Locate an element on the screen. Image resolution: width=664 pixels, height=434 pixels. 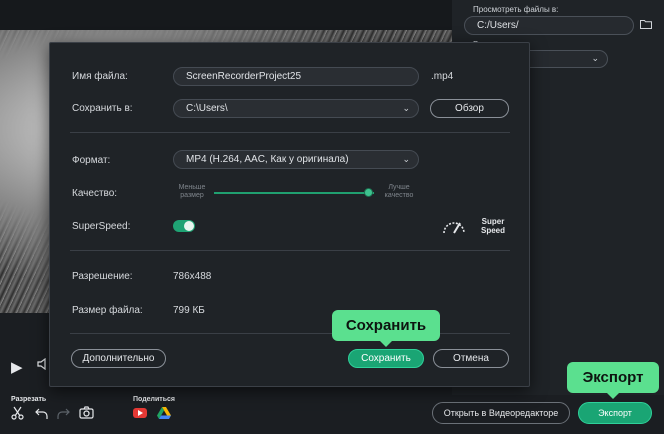
resolution-label: Разрешение: is located at coordinates (102, 276).